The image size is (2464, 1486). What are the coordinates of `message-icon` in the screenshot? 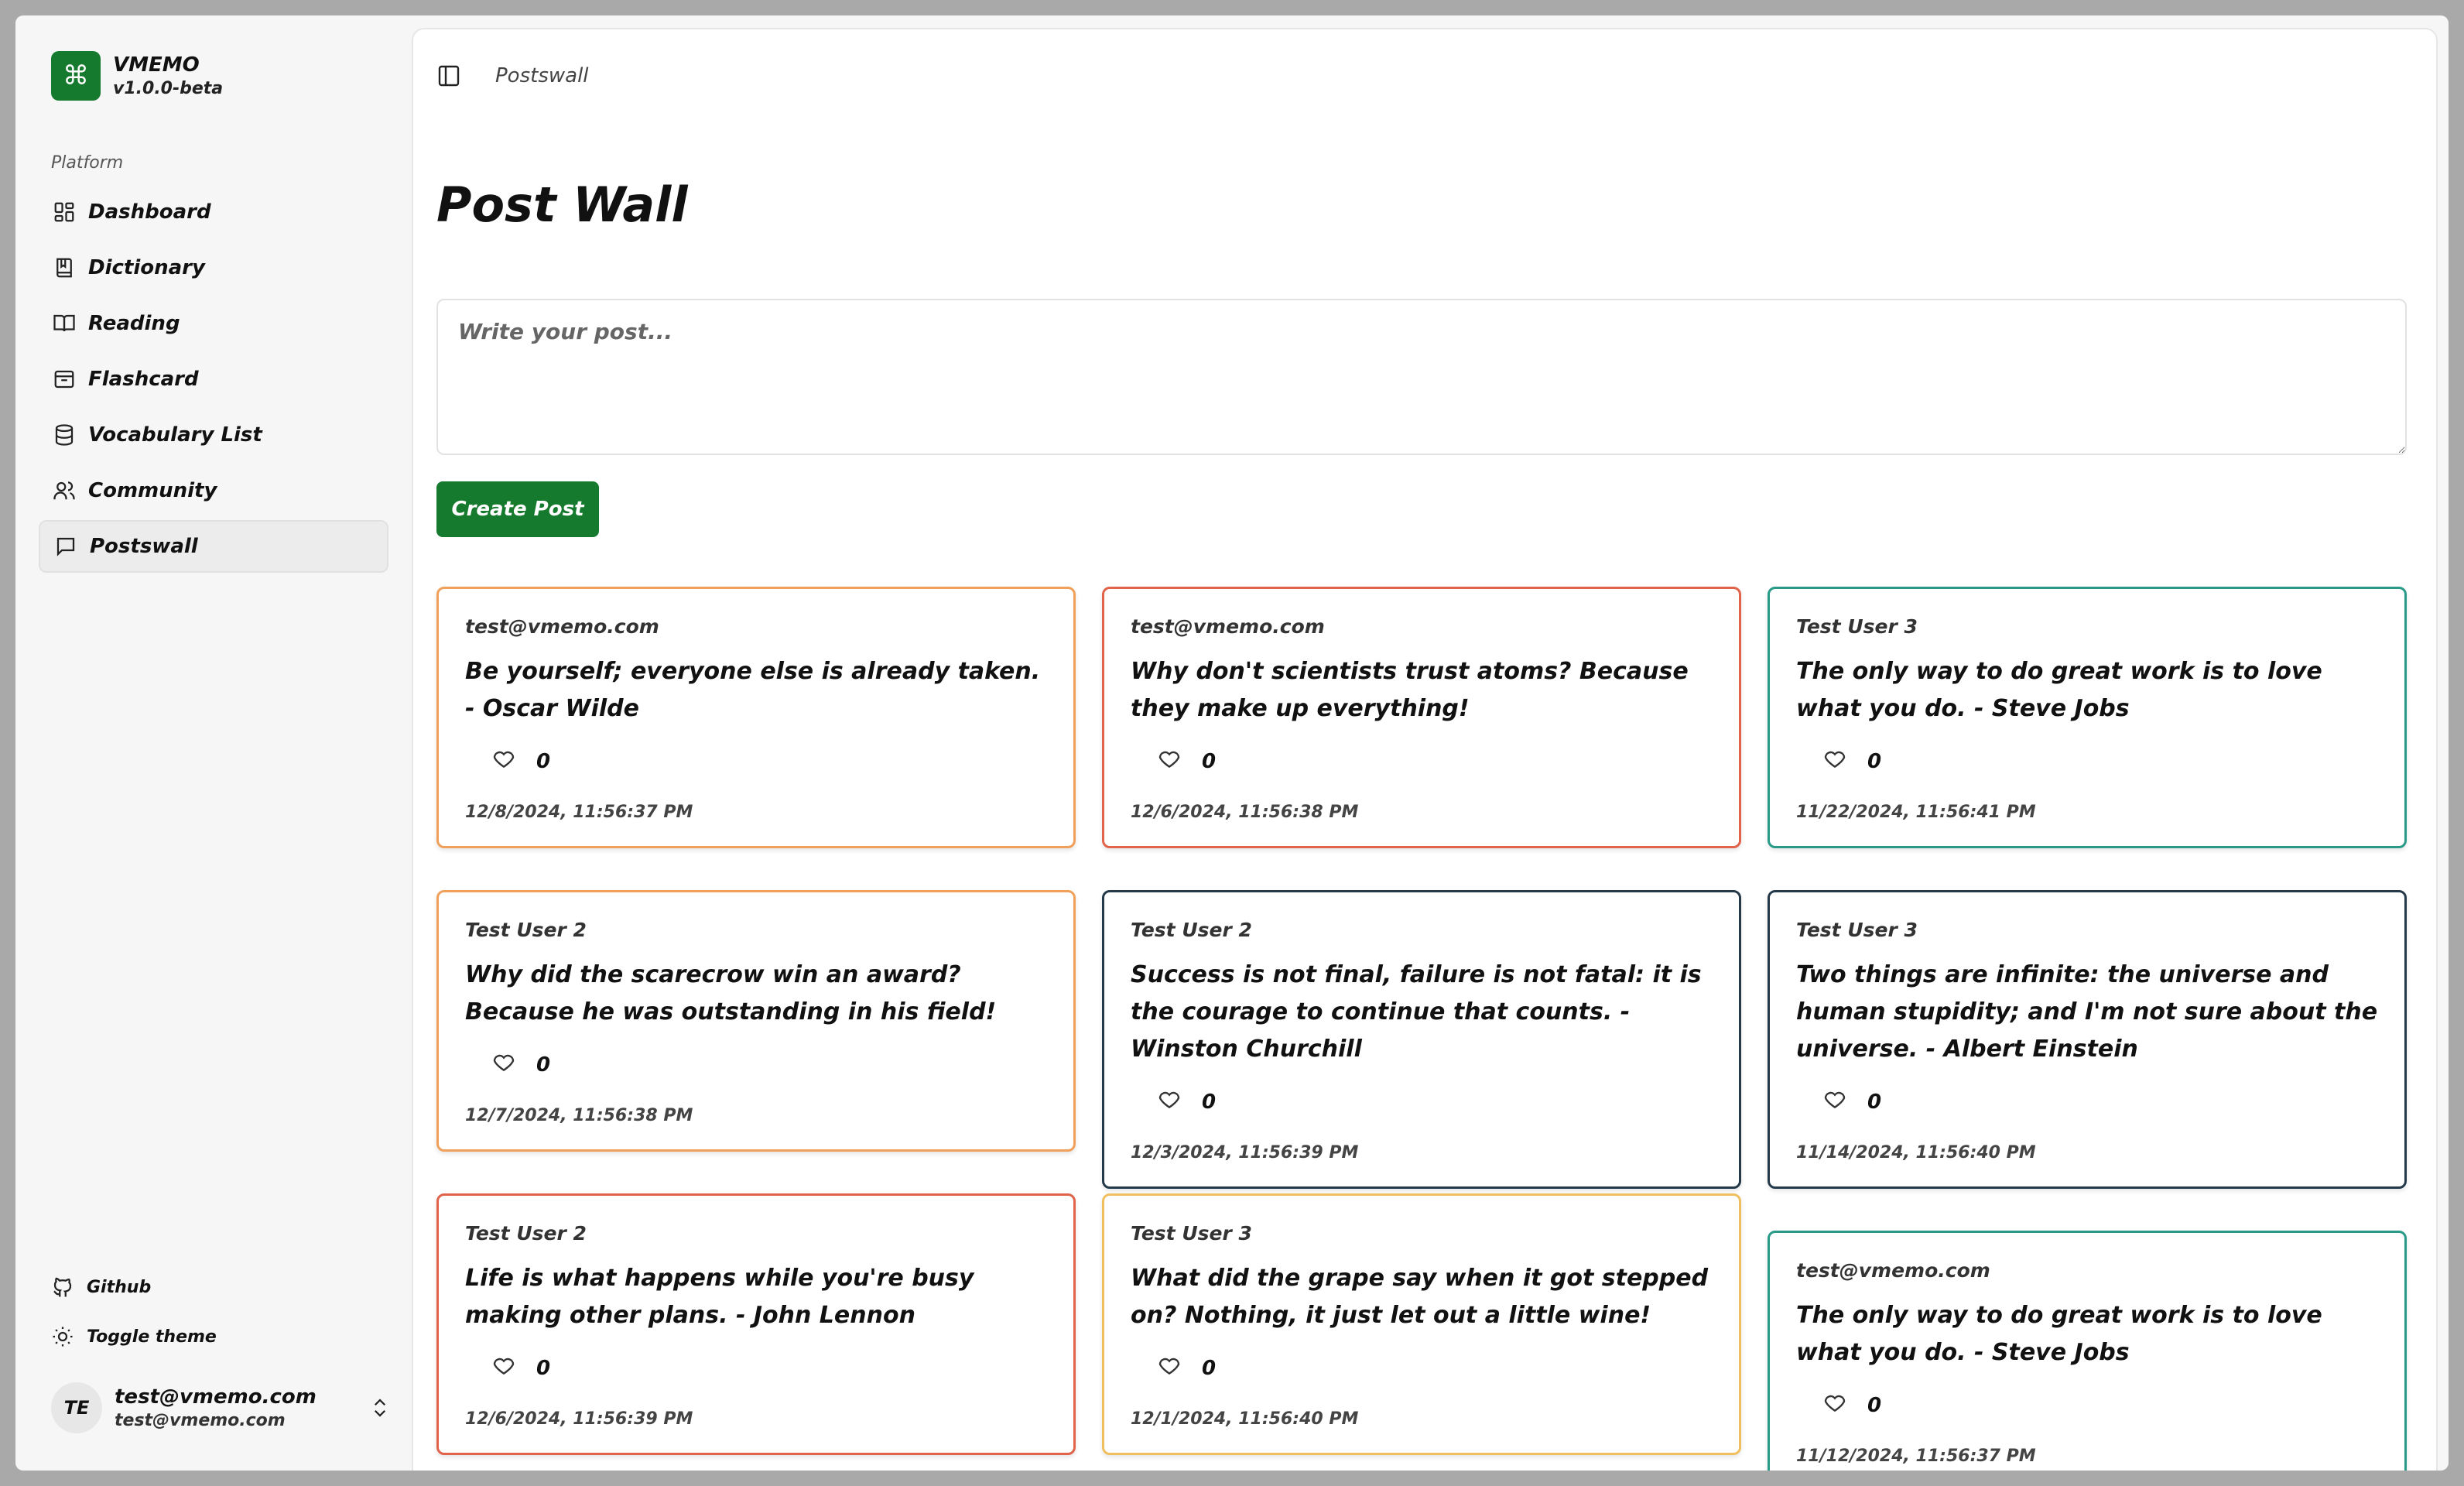 It's located at (65, 546).